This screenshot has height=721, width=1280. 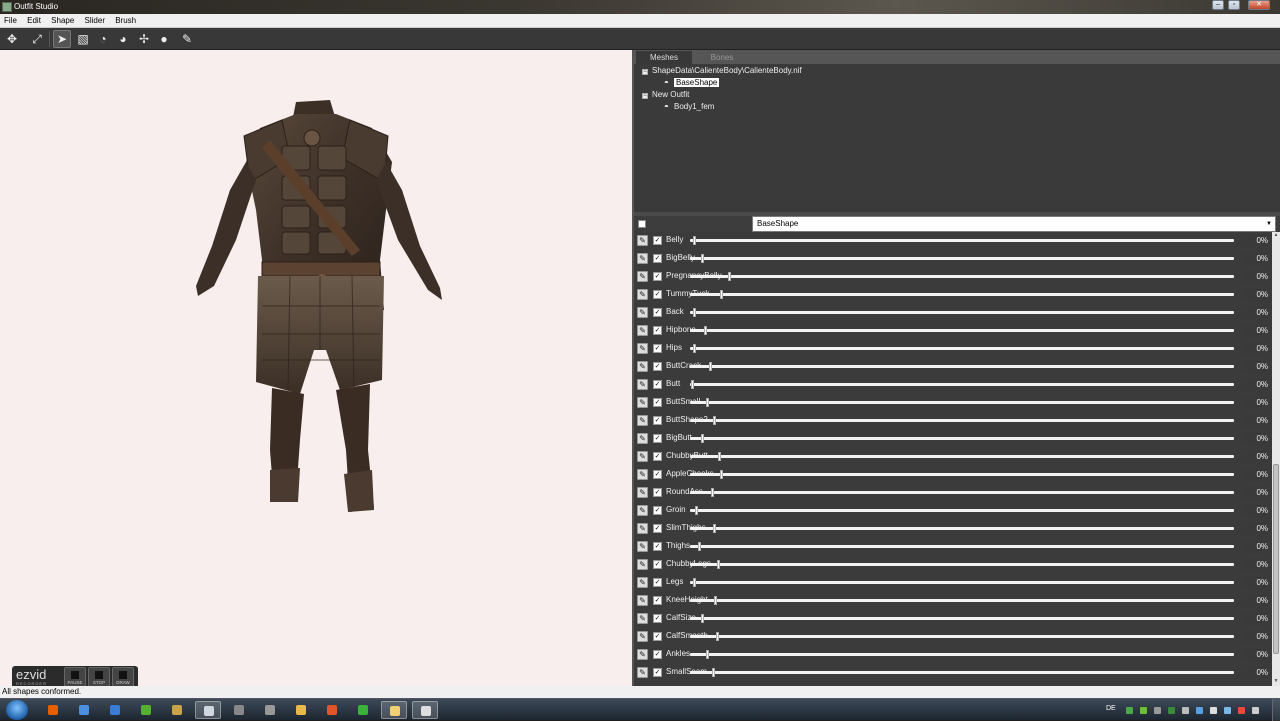 What do you see at coordinates (1014, 224) in the screenshot?
I see `reference-shape-dropdown: BaseShape ▼` at bounding box center [1014, 224].